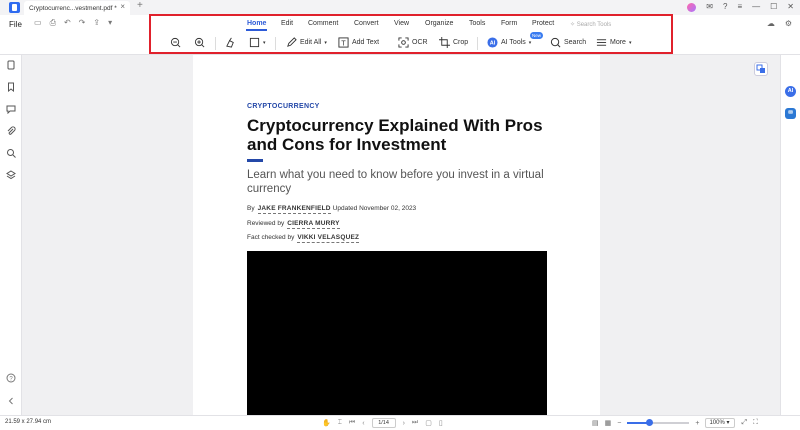 Image resolution: width=800 pixels, height=430 pixels. What do you see at coordinates (790, 91) in the screenshot?
I see `ai-assistant-button: AI` at bounding box center [790, 91].